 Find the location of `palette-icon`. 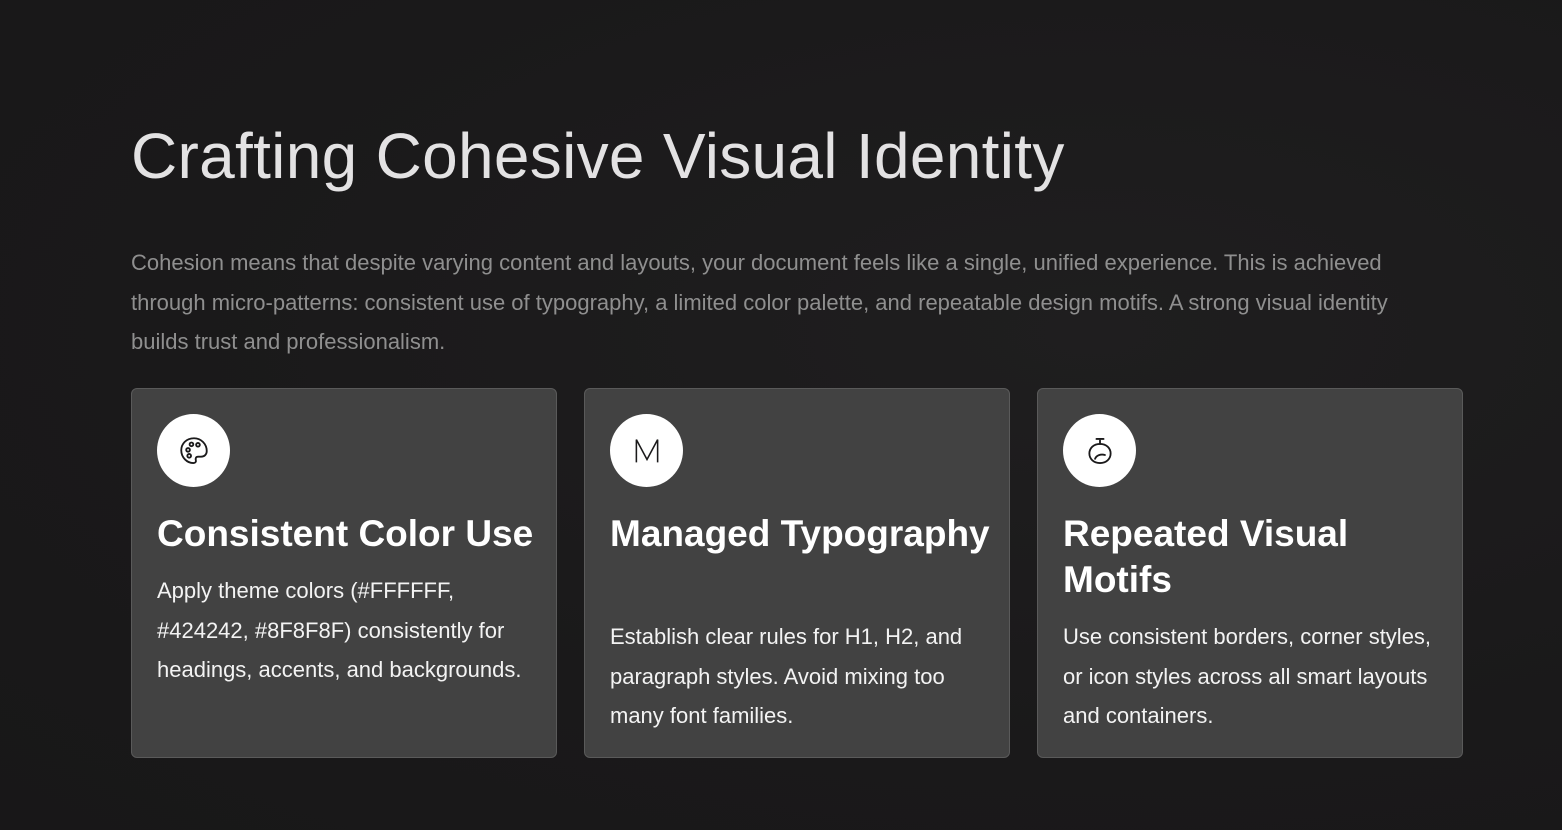

palette-icon is located at coordinates (193, 450).